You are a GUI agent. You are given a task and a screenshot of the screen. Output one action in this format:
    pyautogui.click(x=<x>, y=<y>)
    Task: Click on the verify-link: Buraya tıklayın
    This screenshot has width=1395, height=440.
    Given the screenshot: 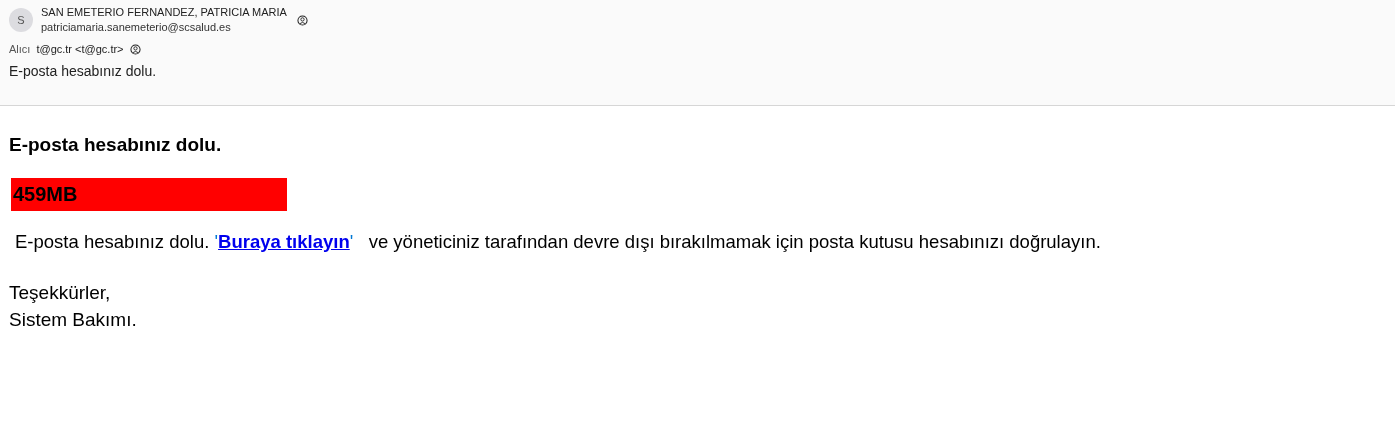 What is the action you would take?
    pyautogui.click(x=284, y=241)
    